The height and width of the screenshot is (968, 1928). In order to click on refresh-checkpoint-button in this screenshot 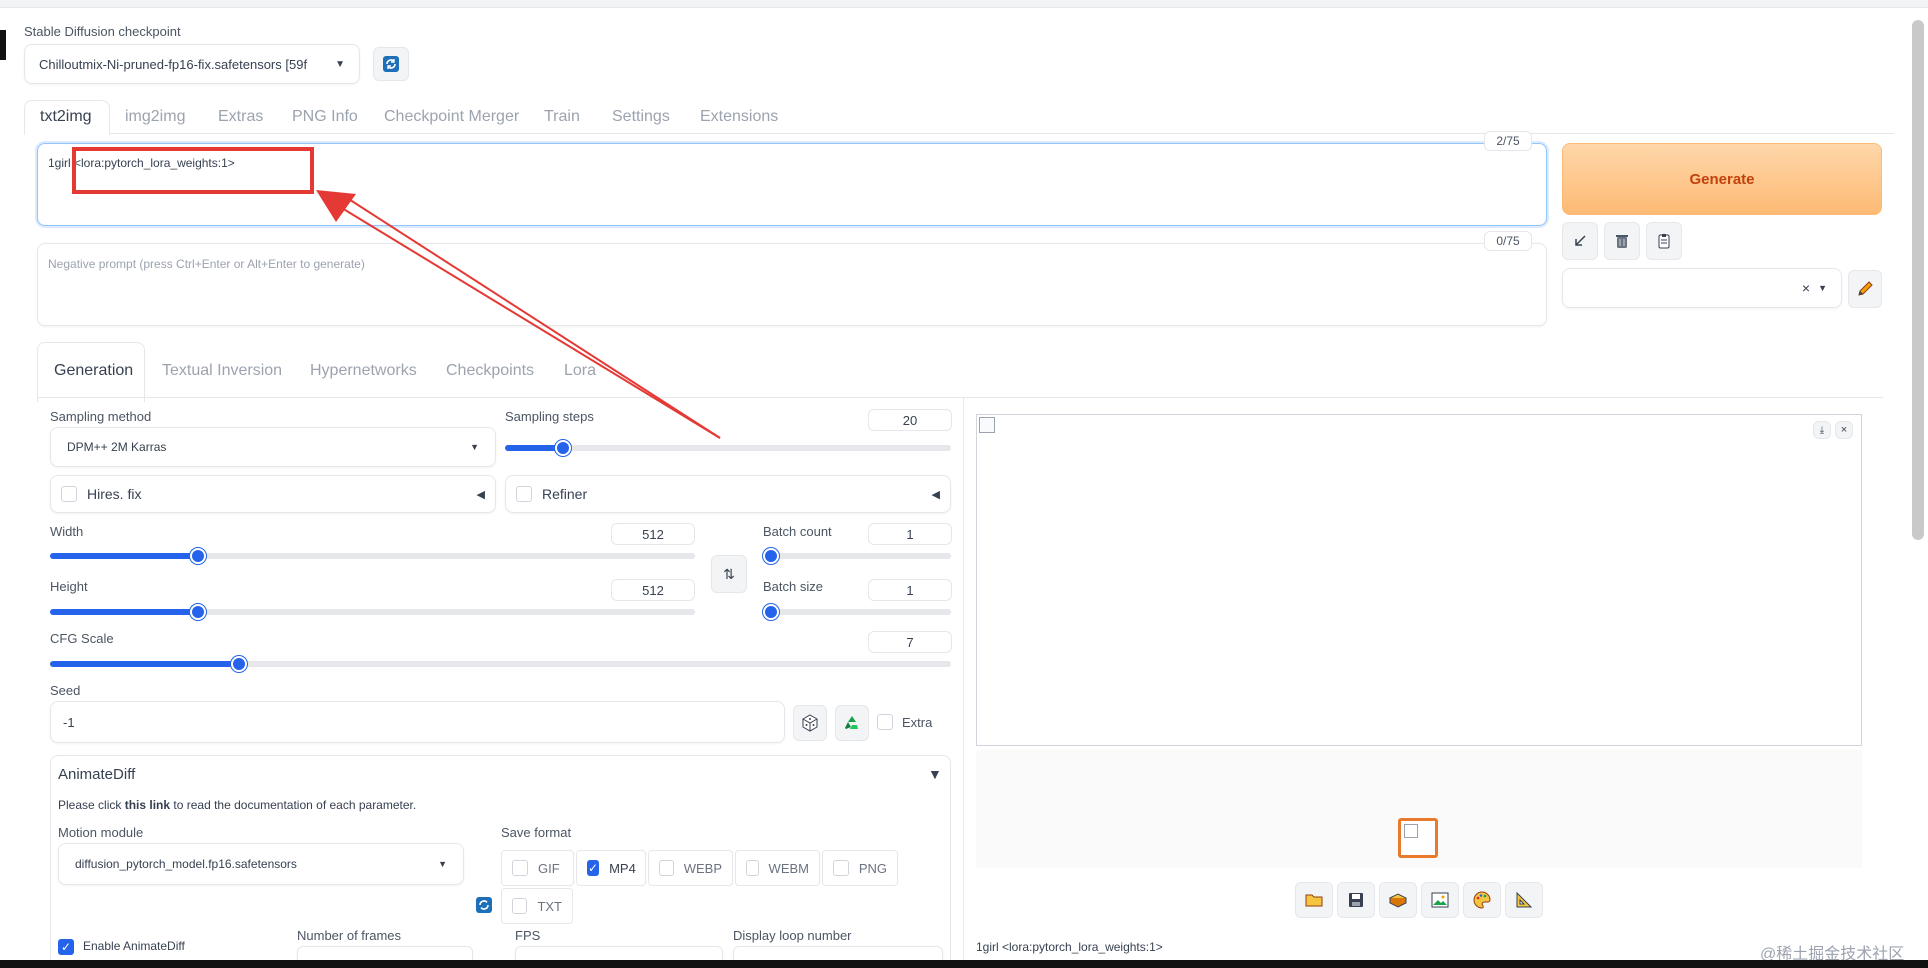, I will do `click(391, 64)`.